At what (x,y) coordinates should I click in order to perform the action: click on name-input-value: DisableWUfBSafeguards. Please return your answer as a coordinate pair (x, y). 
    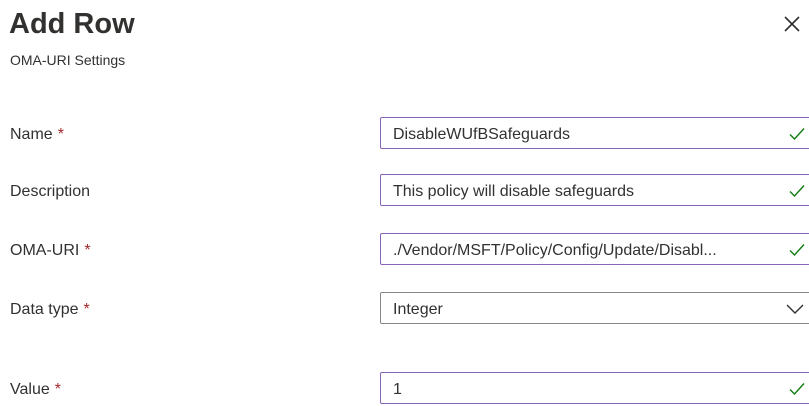
    Looking at the image, I should click on (481, 134).